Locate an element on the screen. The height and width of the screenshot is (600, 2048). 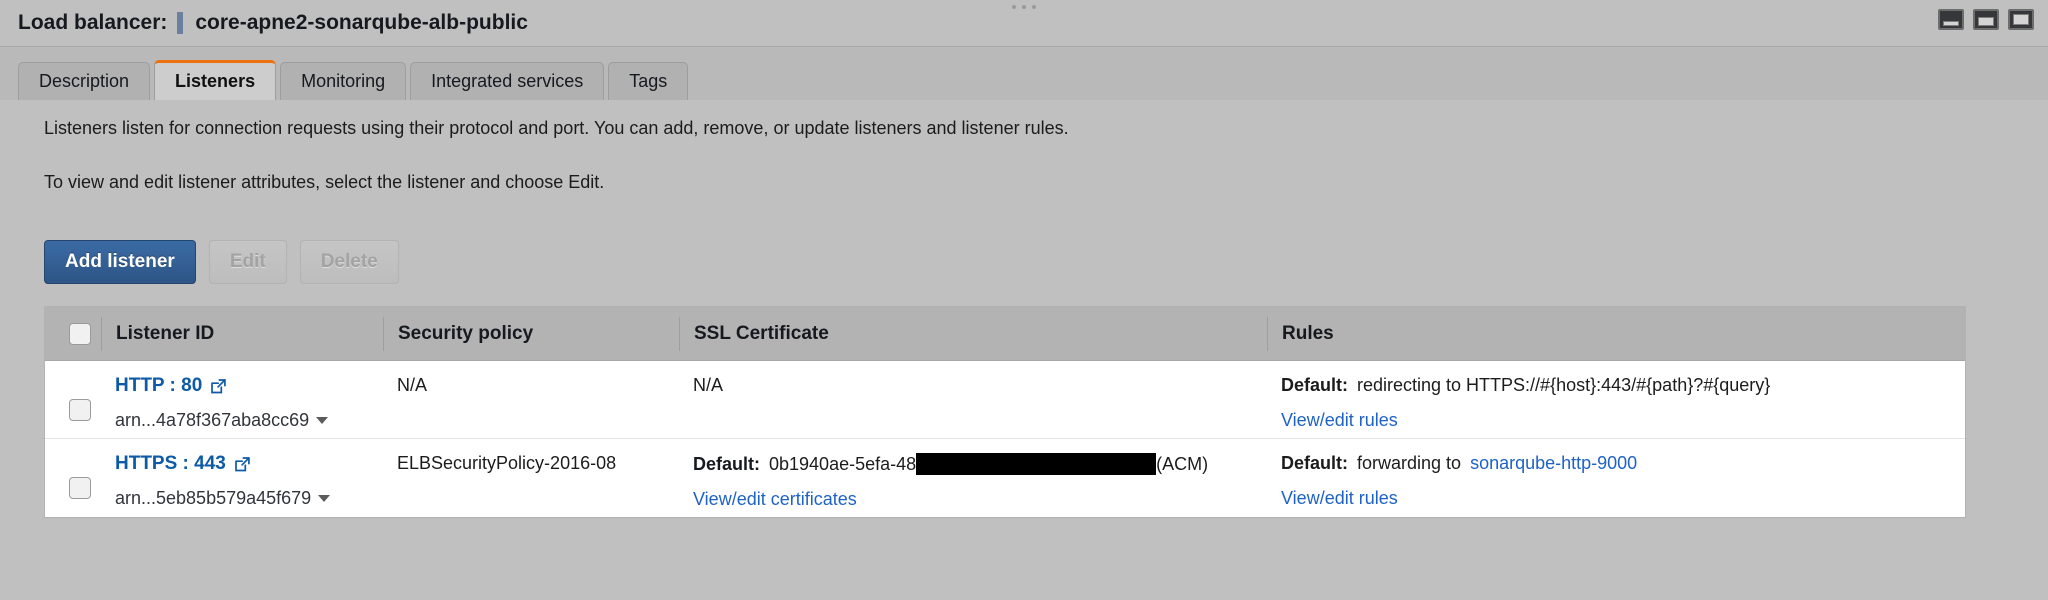
tab-monitoring: Monitoring is located at coordinates (343, 81).